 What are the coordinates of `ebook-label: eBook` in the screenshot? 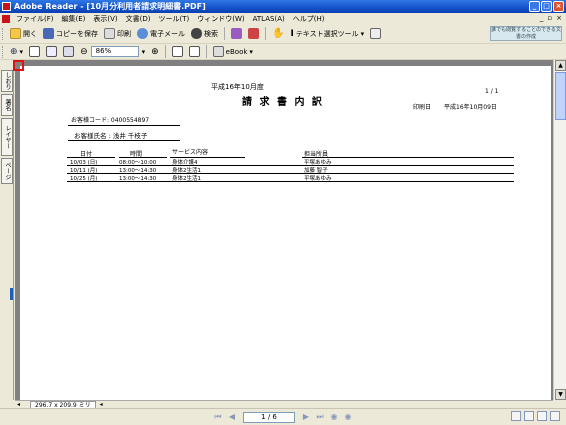 It's located at (236, 51).